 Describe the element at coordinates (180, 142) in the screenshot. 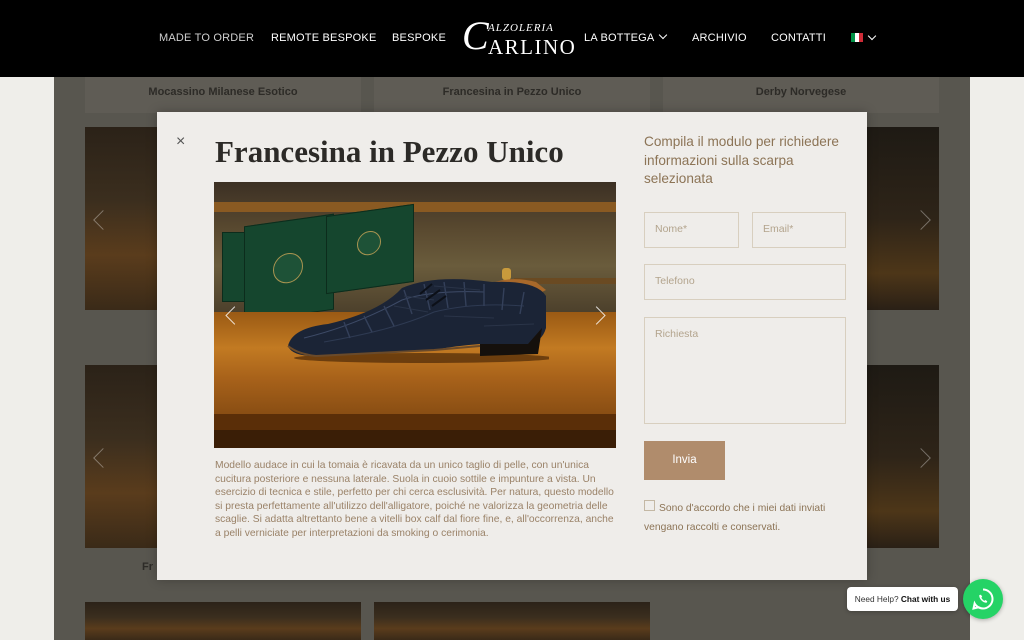

I see `close-icon: ×` at that location.